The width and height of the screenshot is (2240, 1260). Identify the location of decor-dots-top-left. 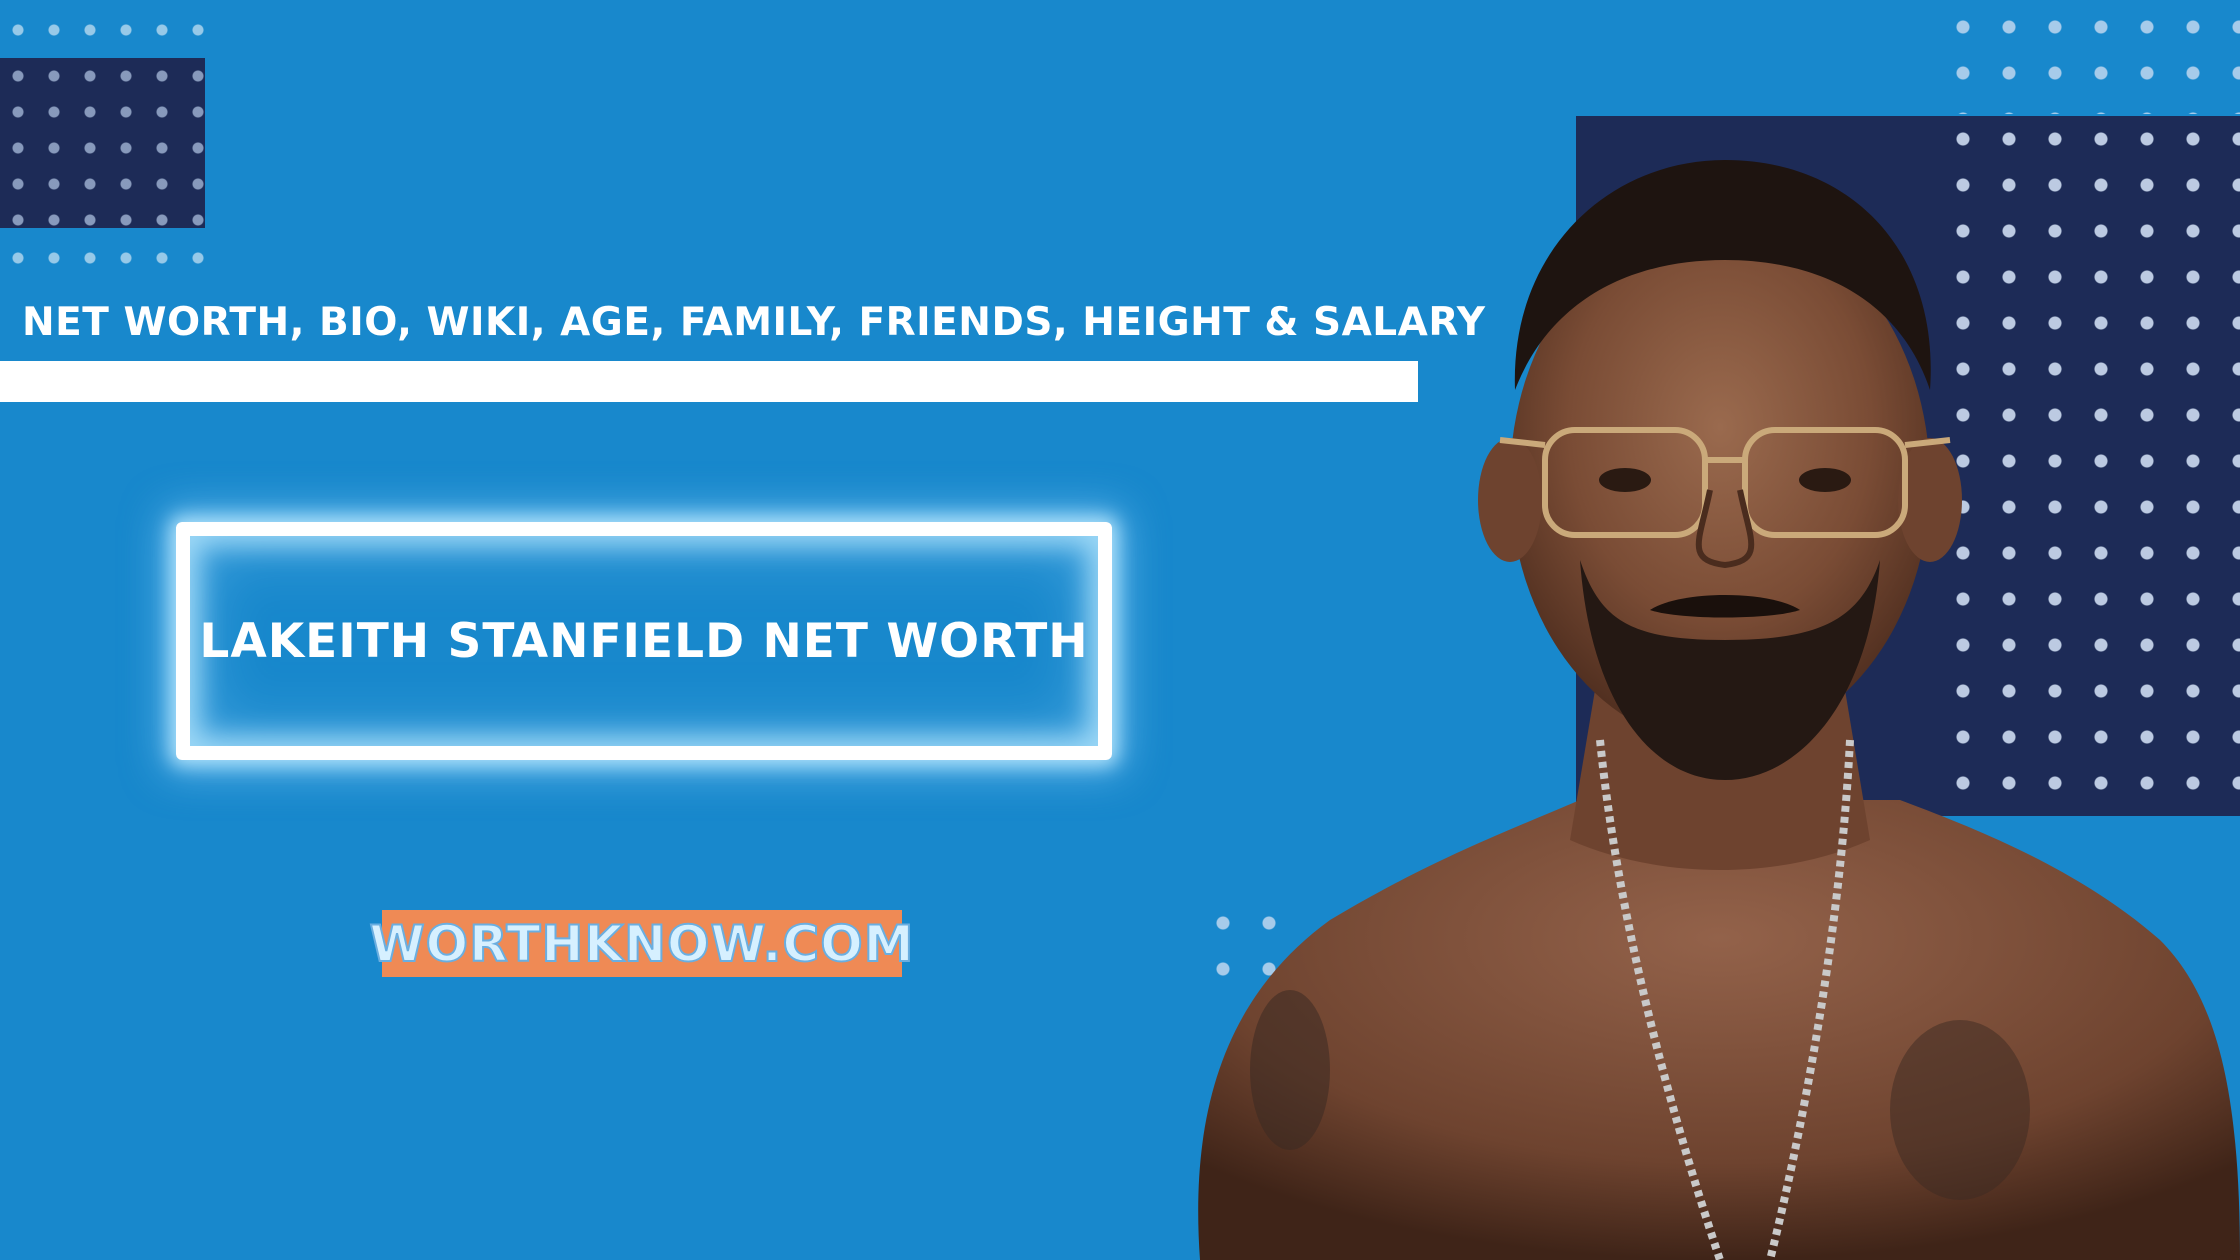
(105, 32).